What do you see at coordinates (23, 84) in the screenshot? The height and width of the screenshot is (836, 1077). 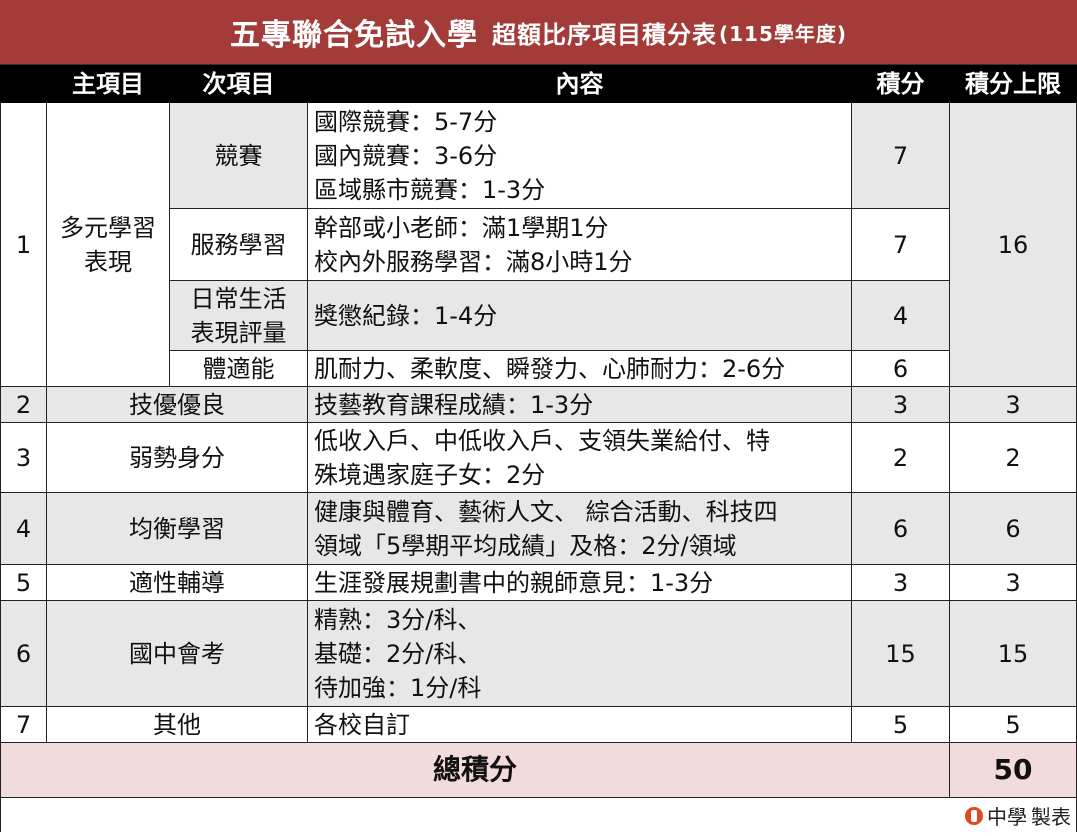 I see `header-cell` at bounding box center [23, 84].